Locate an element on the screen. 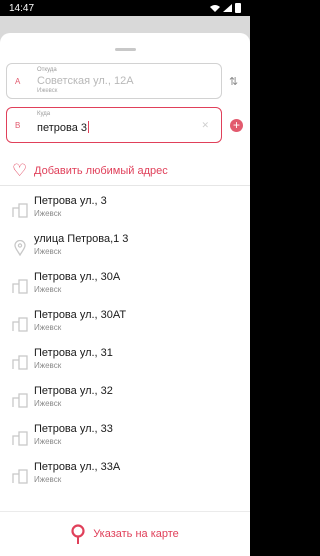  list-item: Петрова ул., 30А Ижевск is located at coordinates (125, 286).